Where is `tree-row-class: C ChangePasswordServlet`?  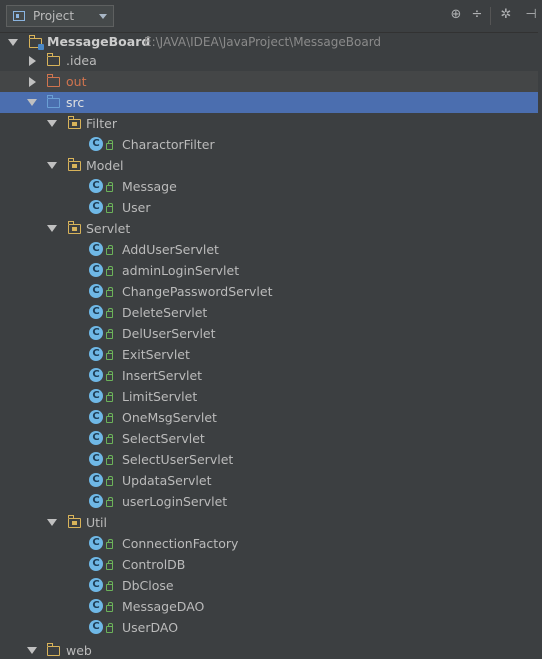
tree-row-class: C ChangePasswordServlet is located at coordinates (271, 291).